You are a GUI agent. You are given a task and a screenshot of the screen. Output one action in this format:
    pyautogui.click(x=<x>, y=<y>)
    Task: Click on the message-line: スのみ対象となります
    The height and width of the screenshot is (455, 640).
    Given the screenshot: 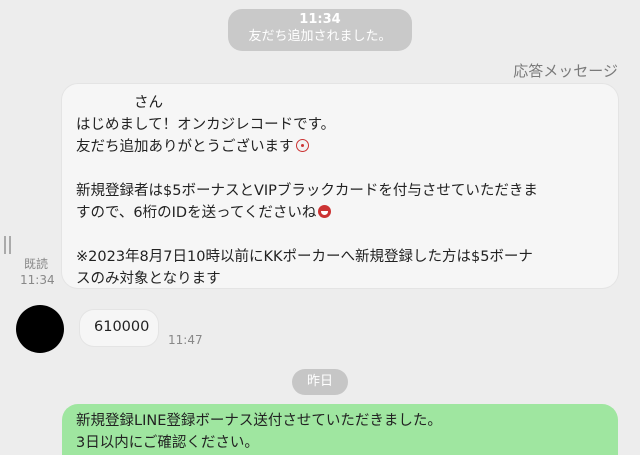 What is the action you would take?
    pyautogui.click(x=148, y=279)
    